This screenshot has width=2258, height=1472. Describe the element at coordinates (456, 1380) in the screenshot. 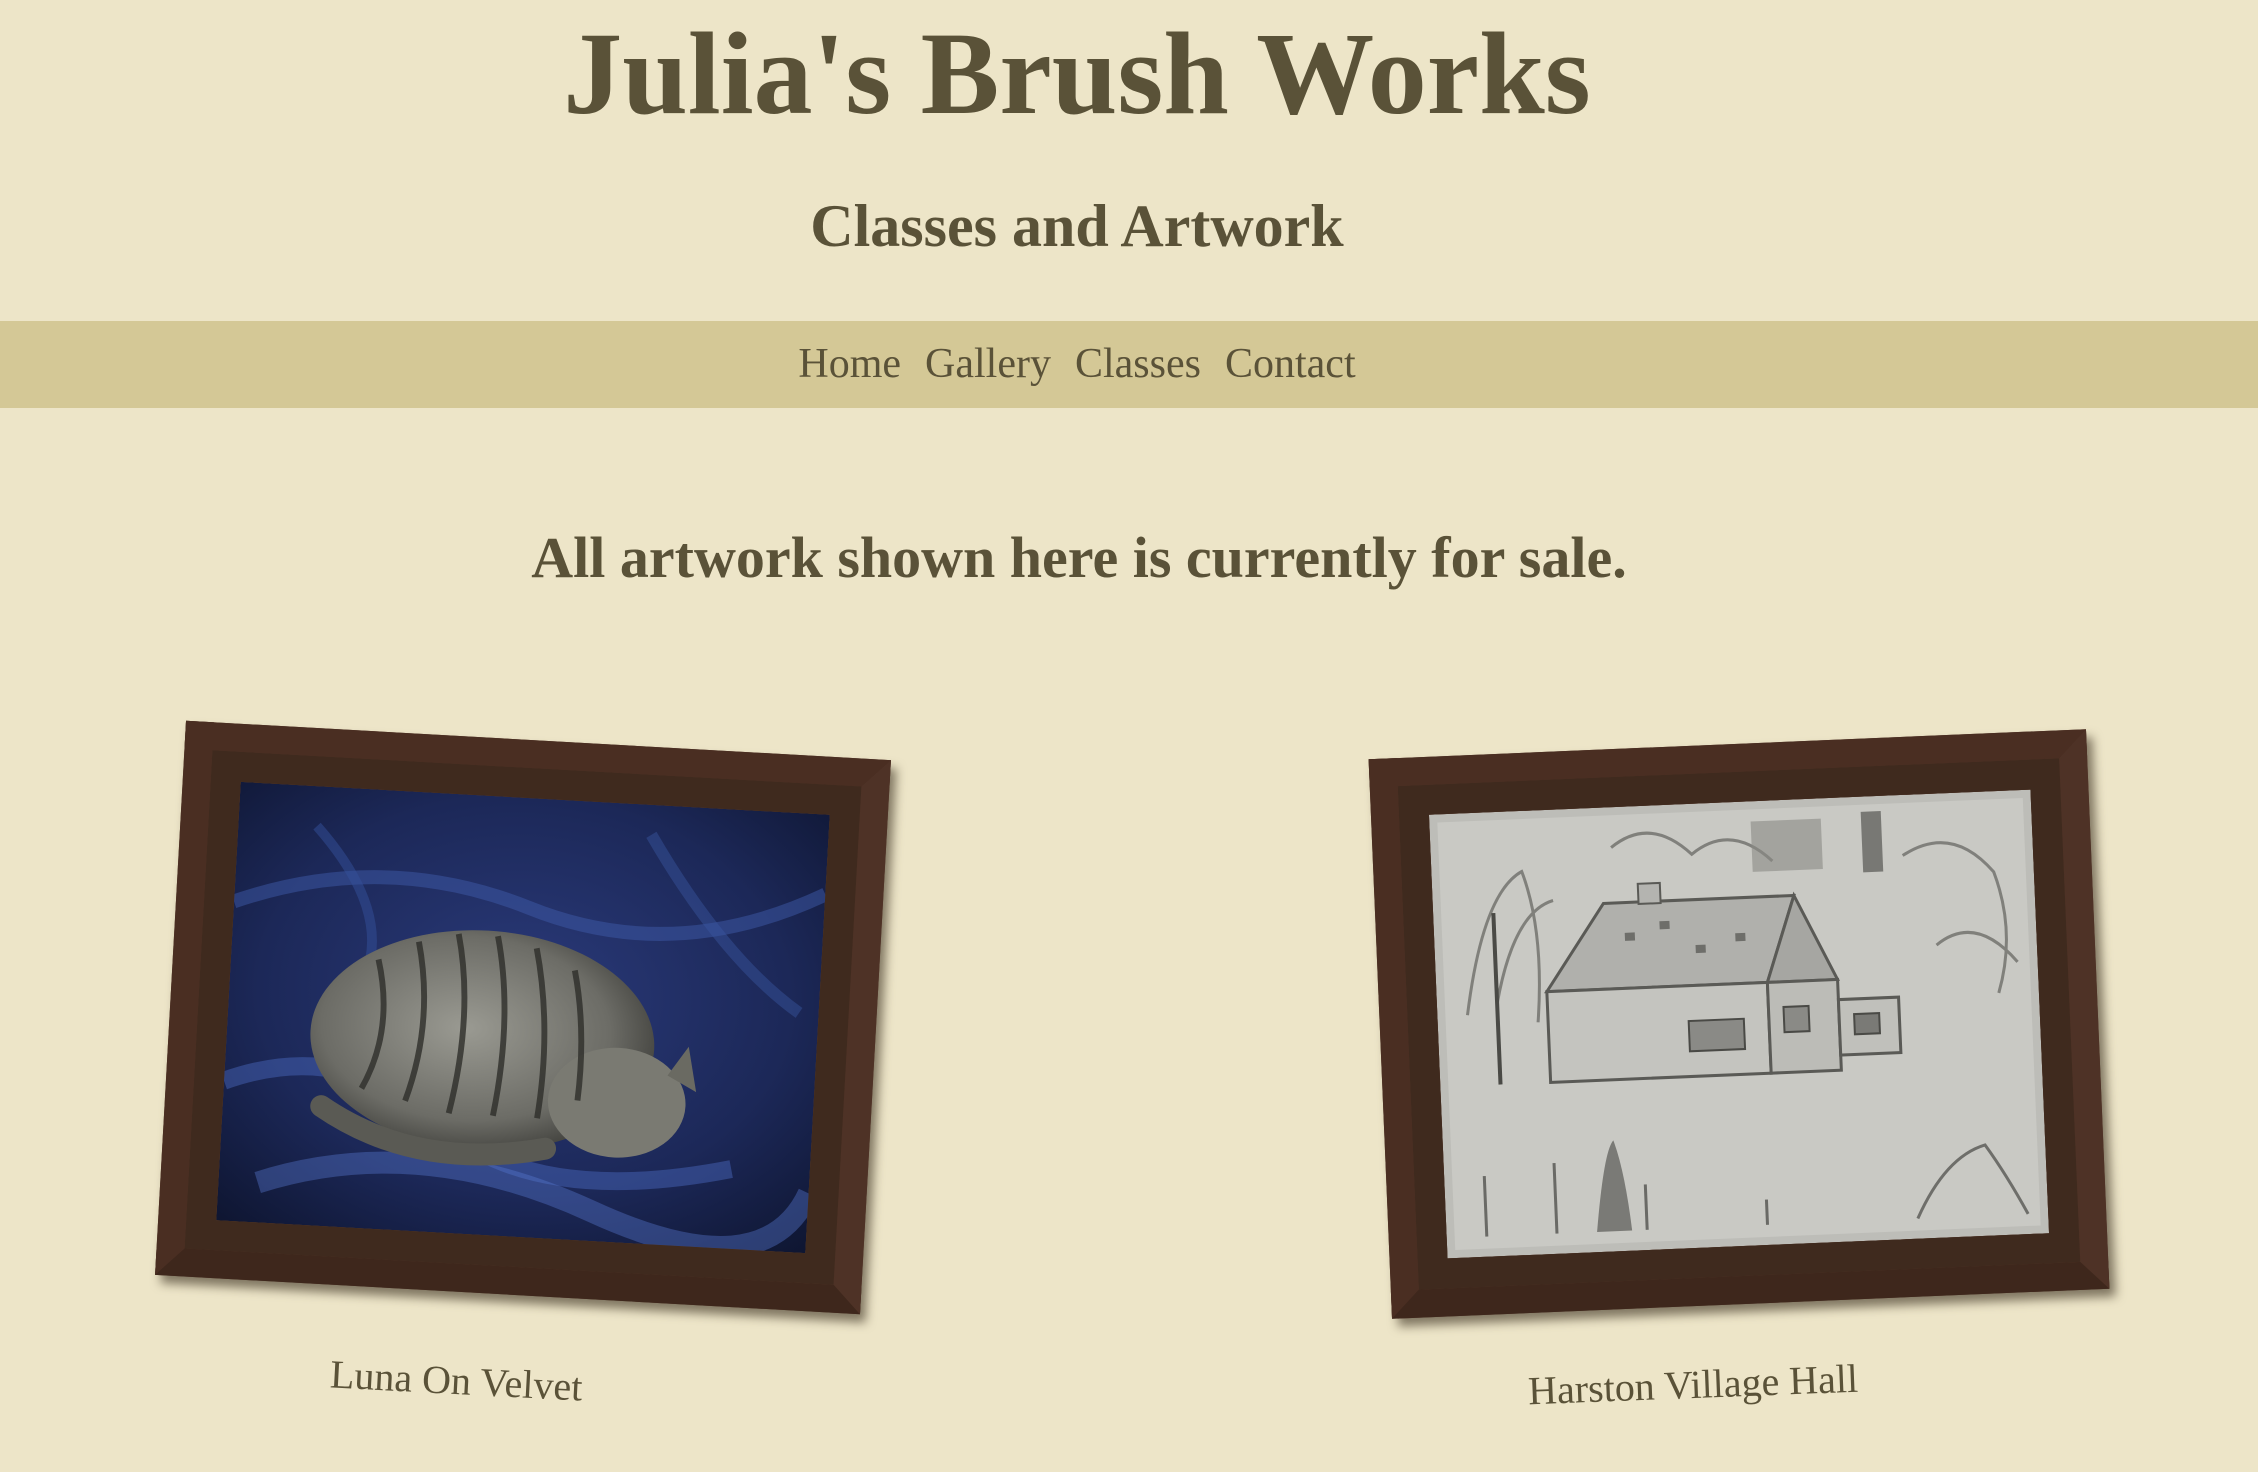

I see `artwork-caption-luna: Luna On Velvet` at that location.